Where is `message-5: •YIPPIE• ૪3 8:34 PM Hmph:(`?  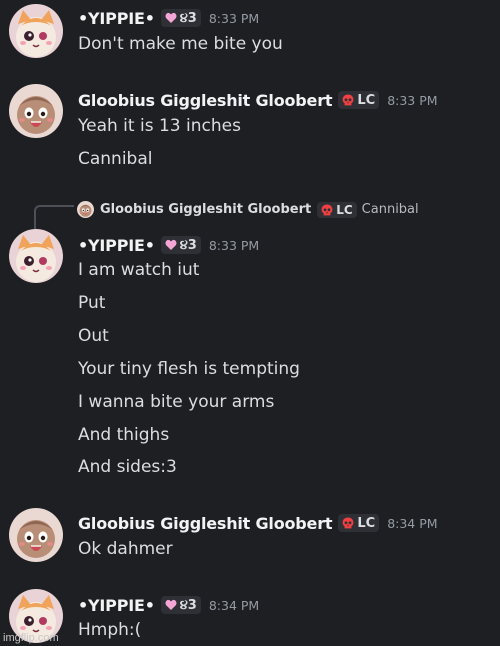
message-5: •YIPPIE• ૪3 8:34 PM Hmph:( is located at coordinates (250, 616).